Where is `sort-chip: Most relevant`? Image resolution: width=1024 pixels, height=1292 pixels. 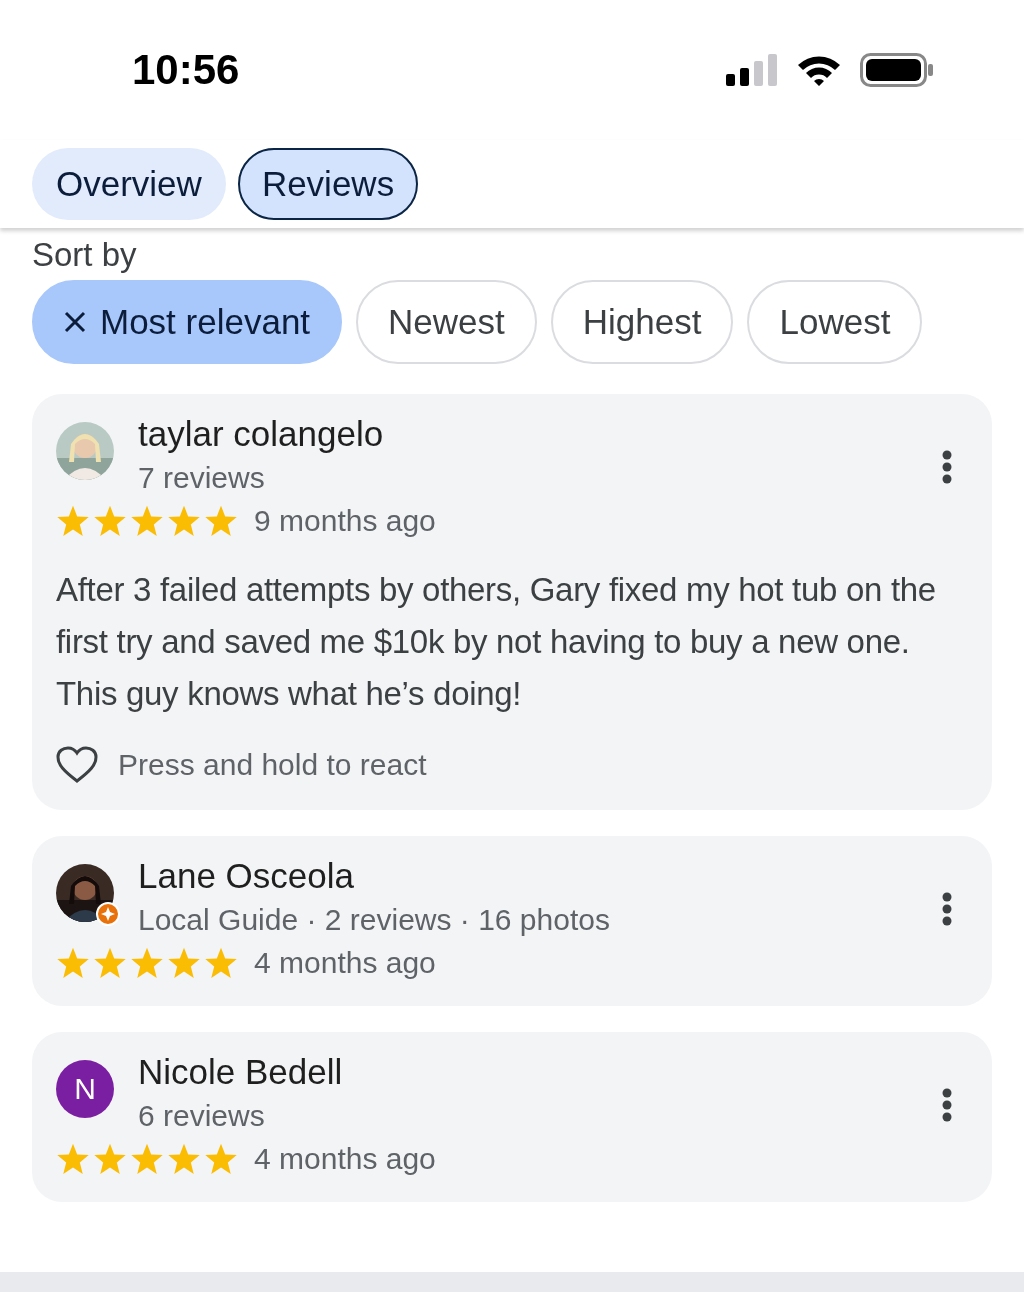
sort-chip: Most relevant is located at coordinates (187, 322).